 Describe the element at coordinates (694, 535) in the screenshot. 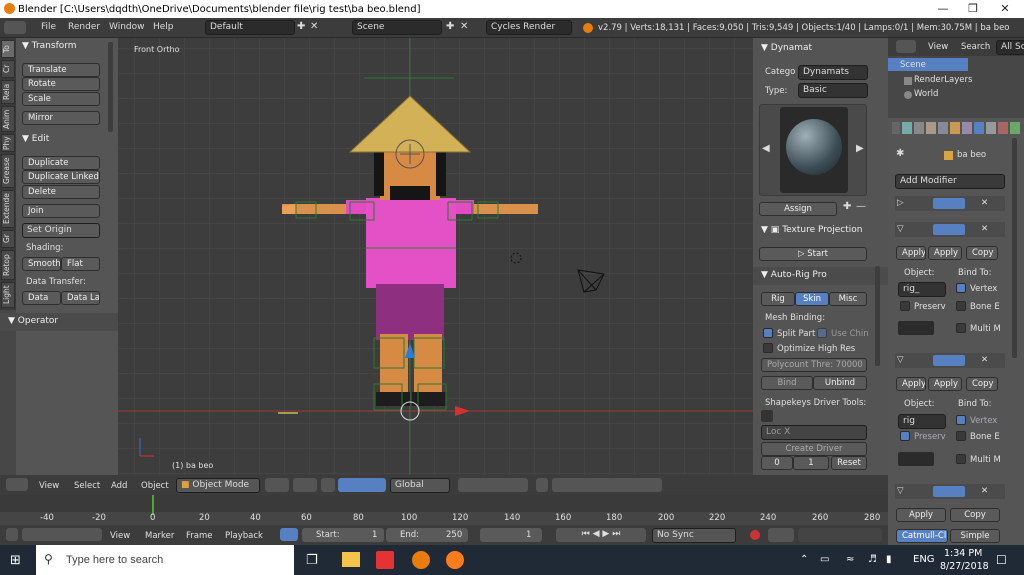

I see `sync-dropdown: No Sync` at that location.